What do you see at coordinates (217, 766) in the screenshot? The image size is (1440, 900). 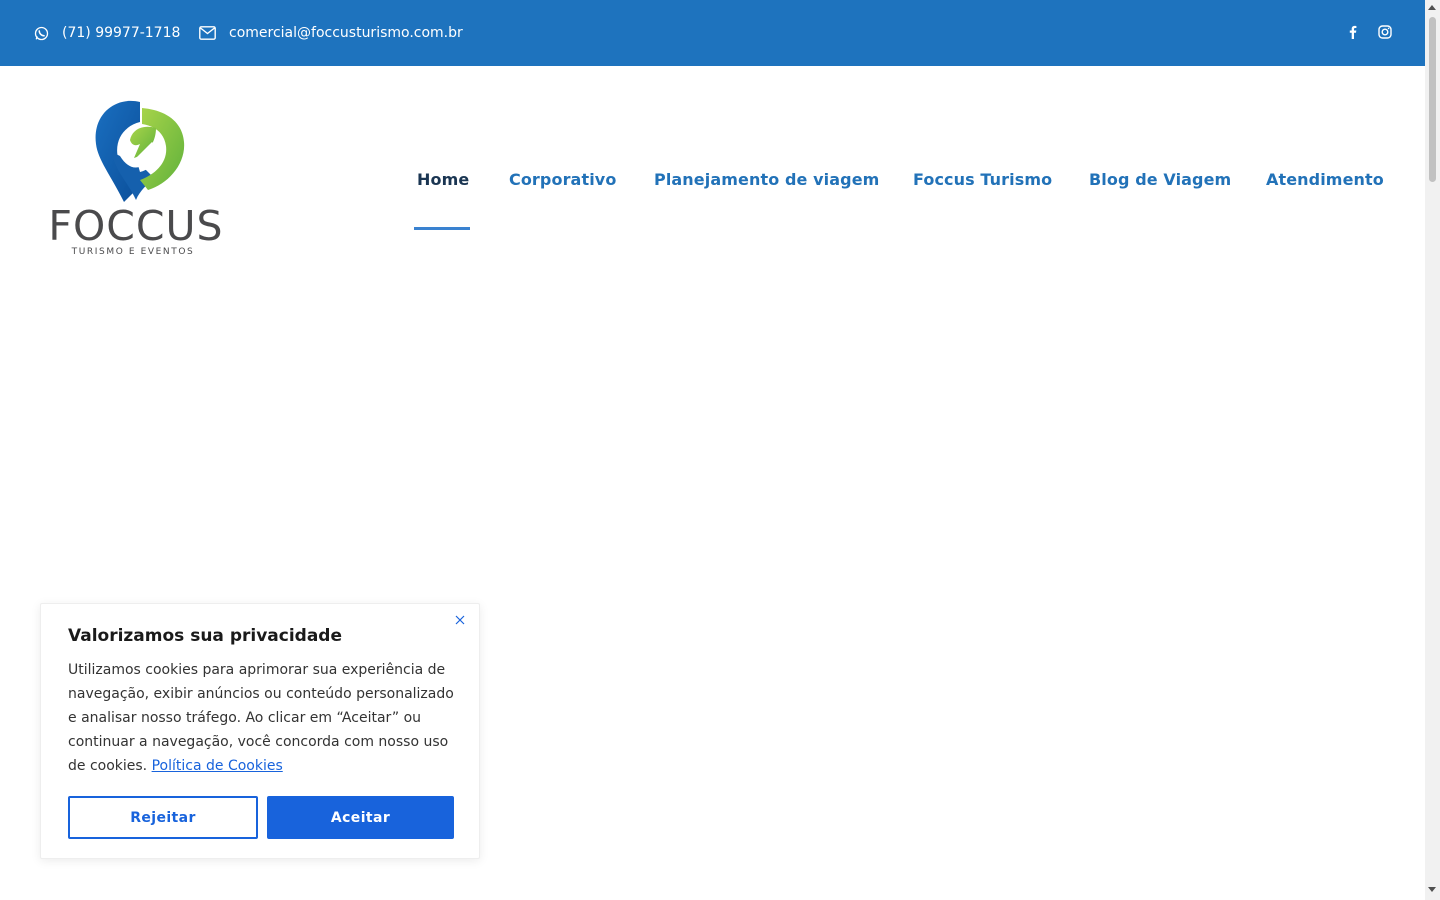 I see `cookie-policy-link: Política de Cookies` at bounding box center [217, 766].